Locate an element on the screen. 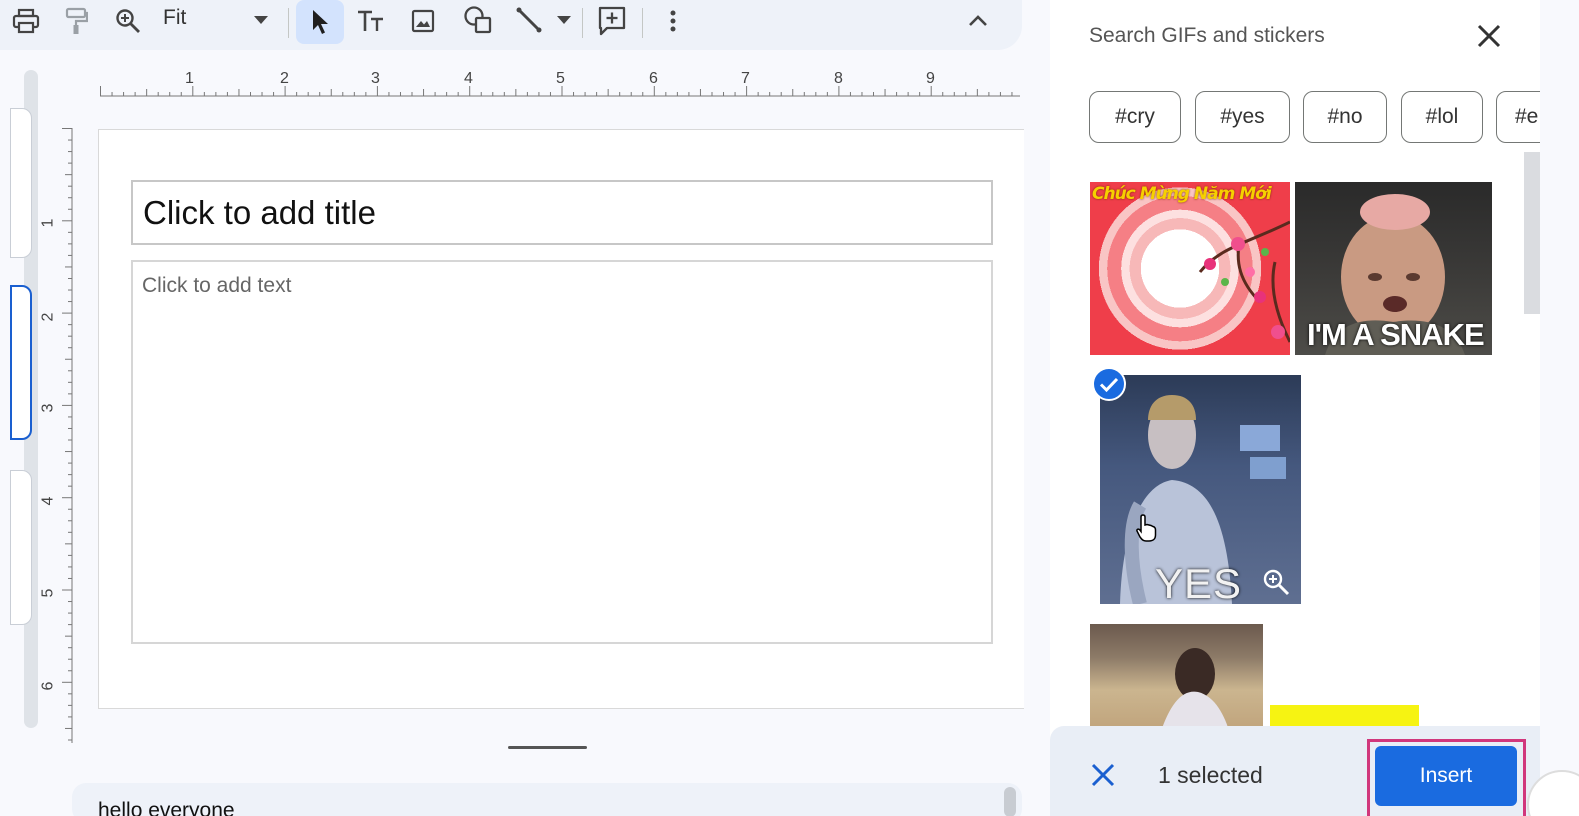 This screenshot has width=1579, height=816. tag-chip-row: #cry #yes #no #lol #e is located at coordinates (1314, 118).